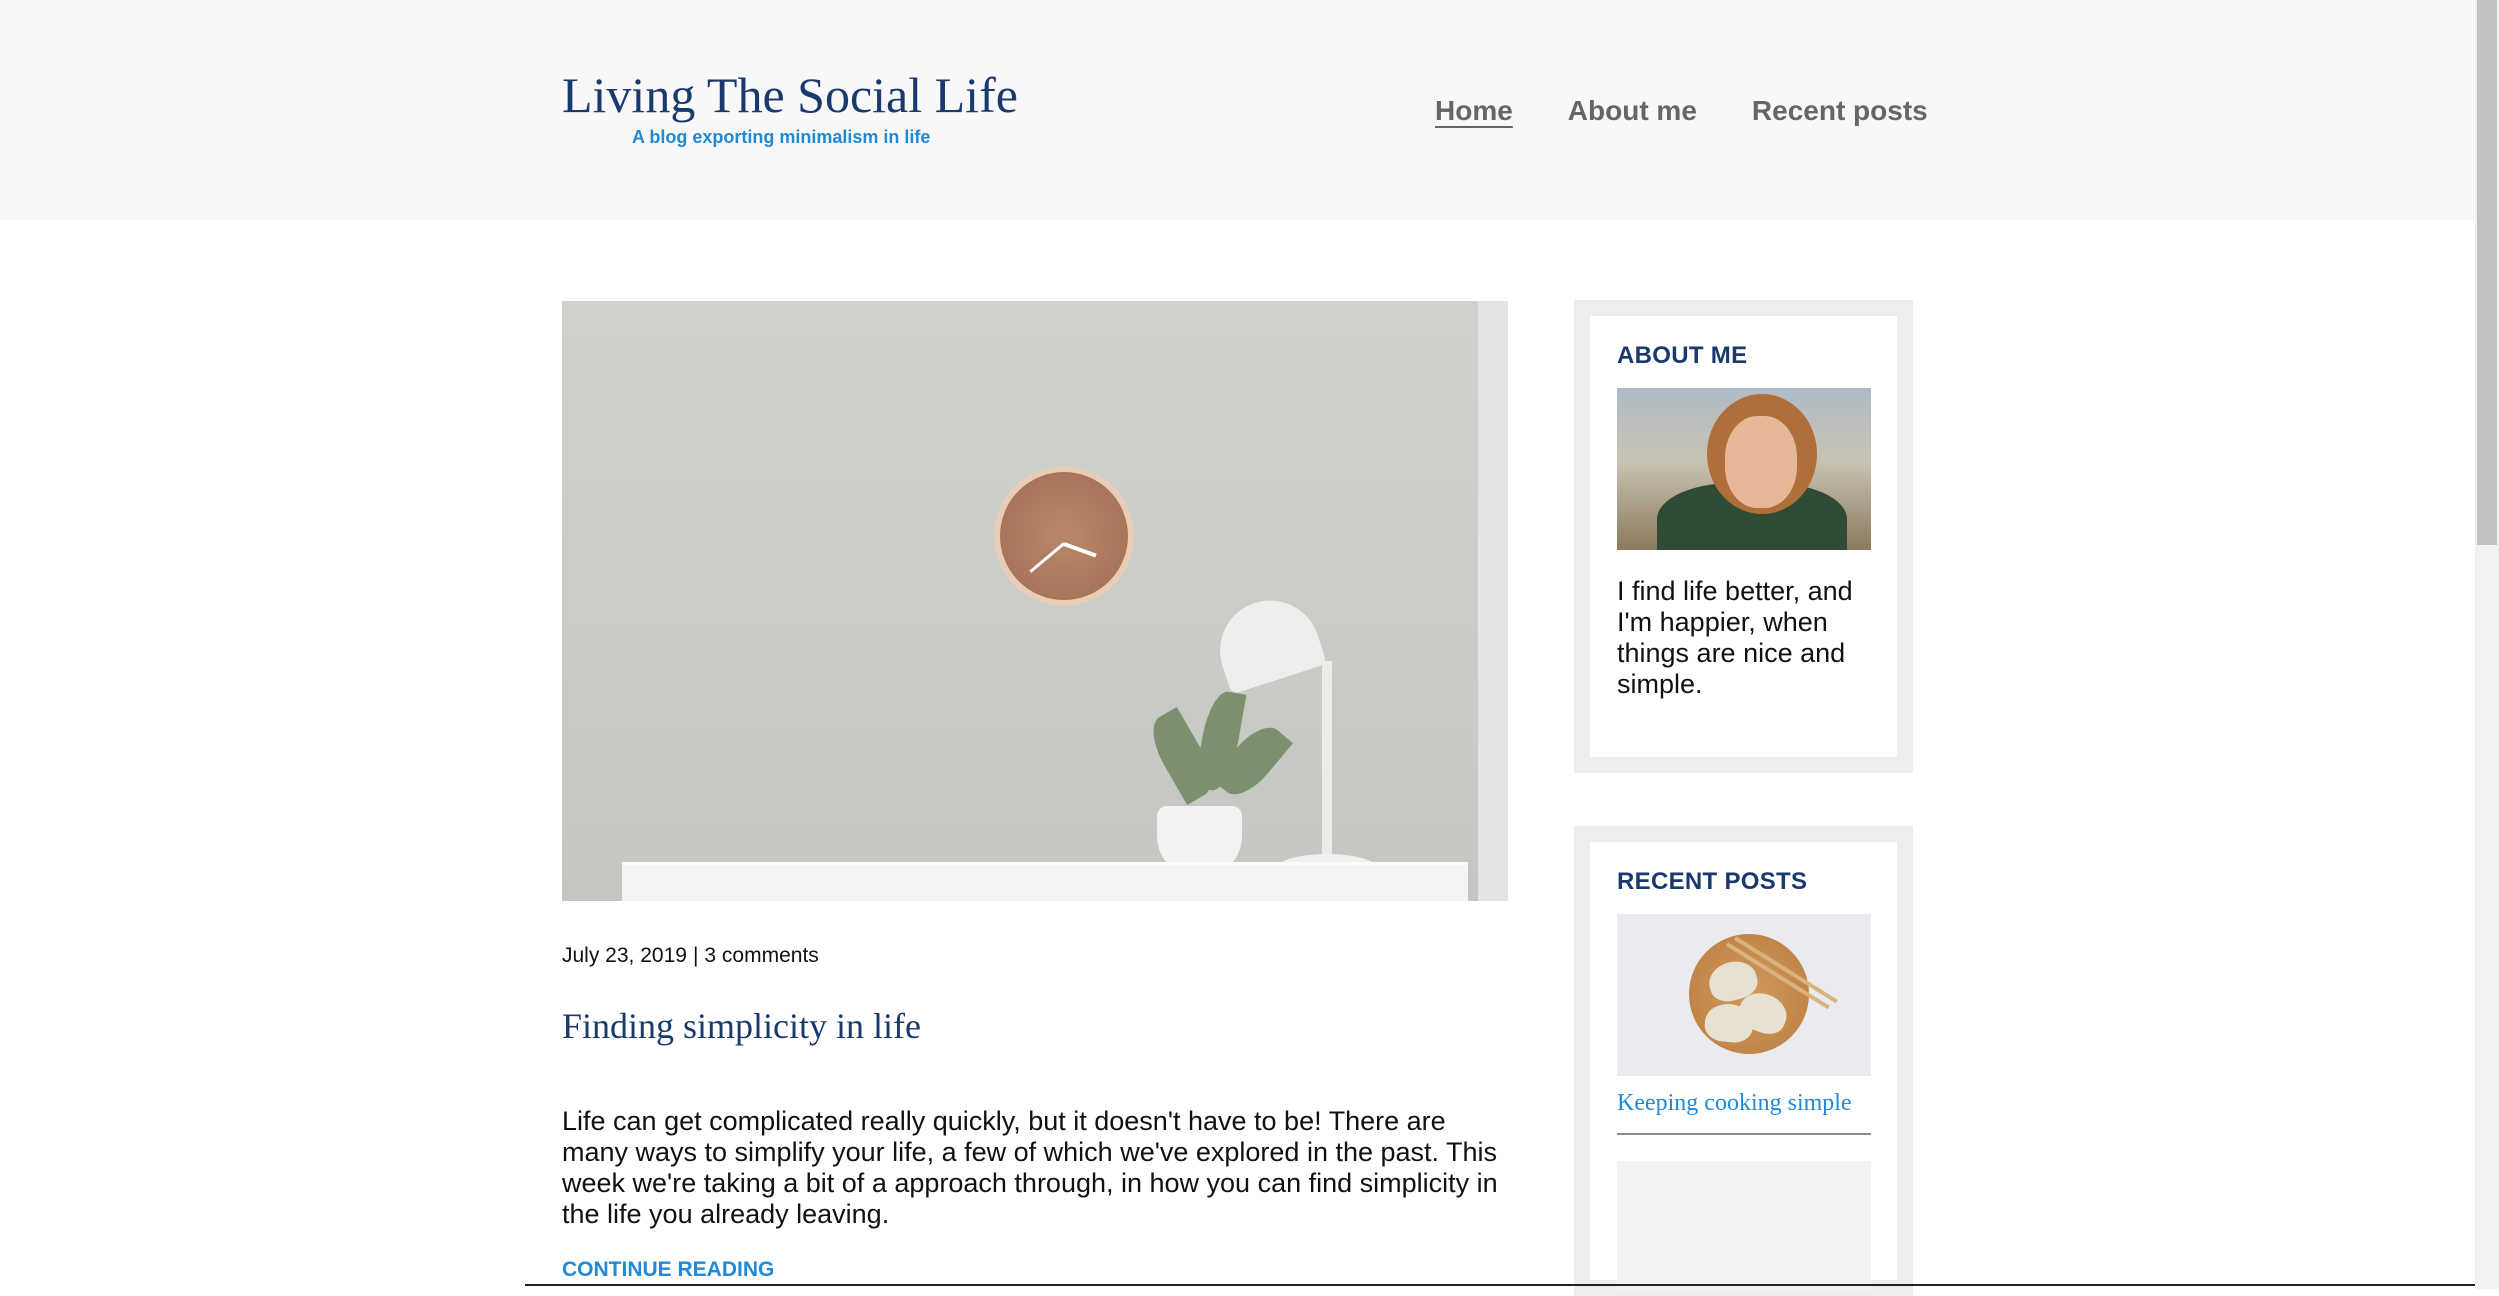 The width and height of the screenshot is (2499, 1296). I want to click on about-me-heading: ABOUT ME, so click(1682, 355).